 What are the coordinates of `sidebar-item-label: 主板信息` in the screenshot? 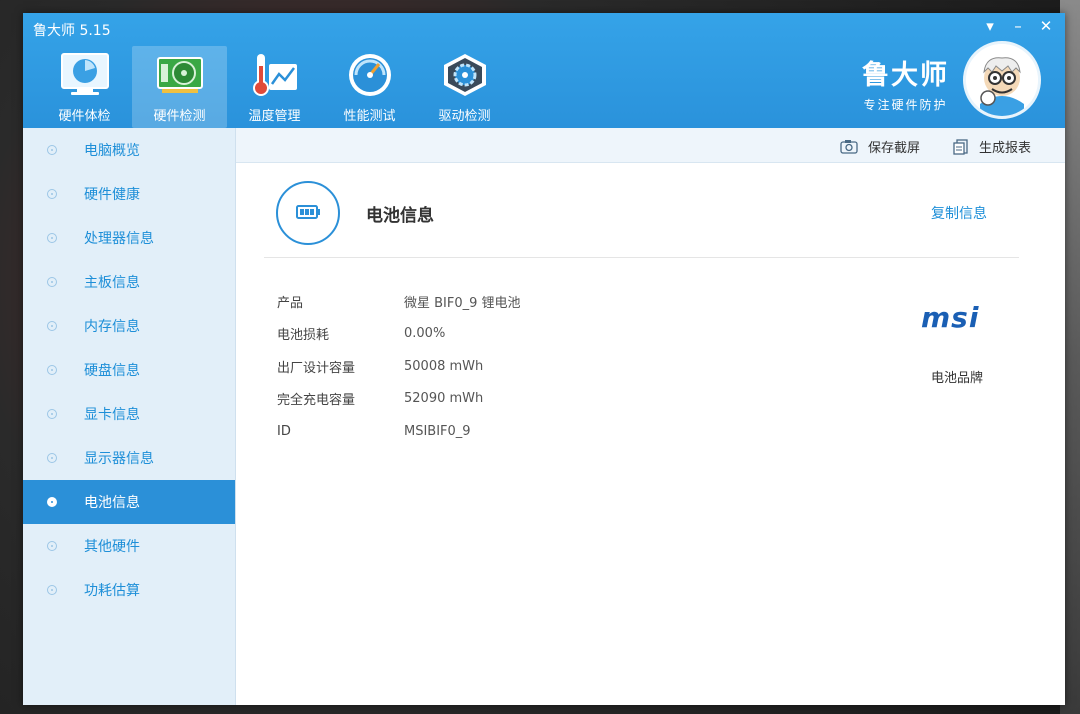 It's located at (112, 283).